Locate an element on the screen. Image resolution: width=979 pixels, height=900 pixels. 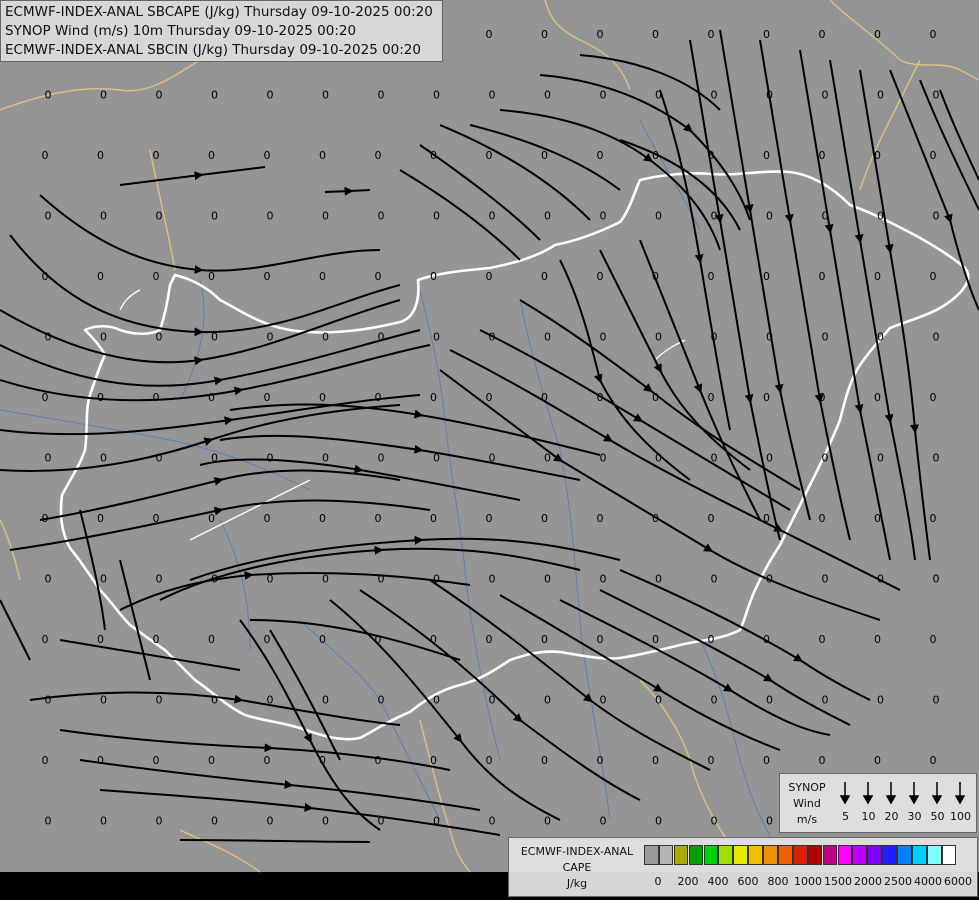
cape-tick-label: 600 is located at coordinates (748, 881).